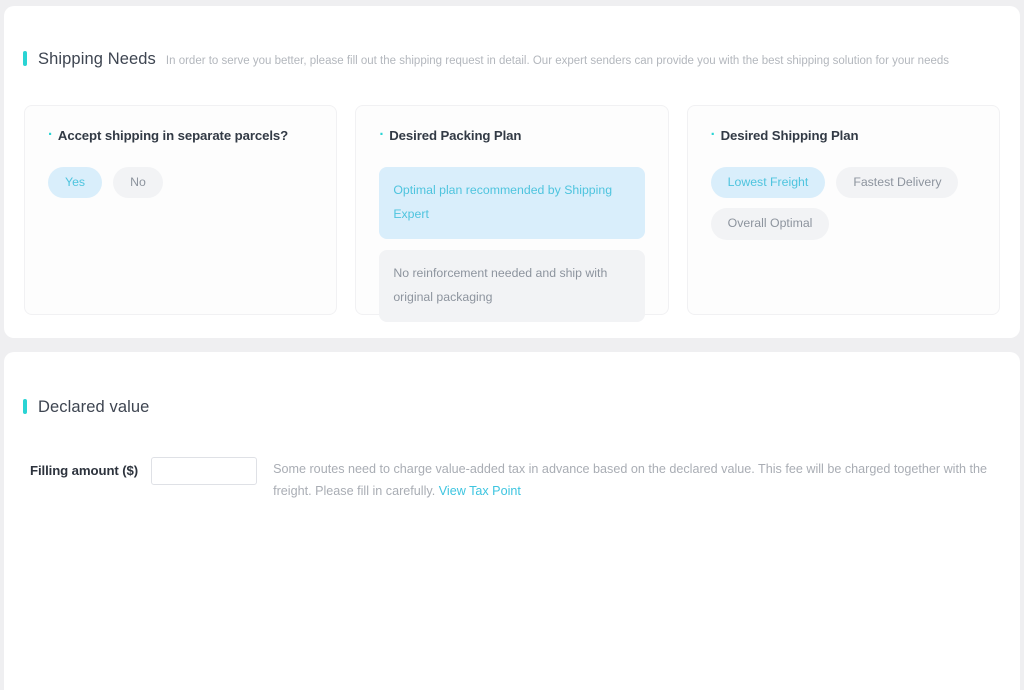 Image resolution: width=1024 pixels, height=690 pixels. I want to click on declared-value-title: Declared value, so click(94, 407).